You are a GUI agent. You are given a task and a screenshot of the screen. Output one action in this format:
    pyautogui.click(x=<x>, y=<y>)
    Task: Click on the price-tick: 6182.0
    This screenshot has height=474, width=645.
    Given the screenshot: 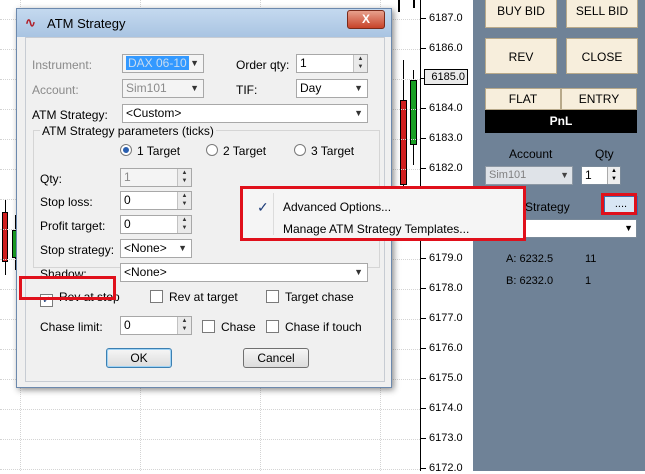 What is the action you would take?
    pyautogui.click(x=442, y=168)
    